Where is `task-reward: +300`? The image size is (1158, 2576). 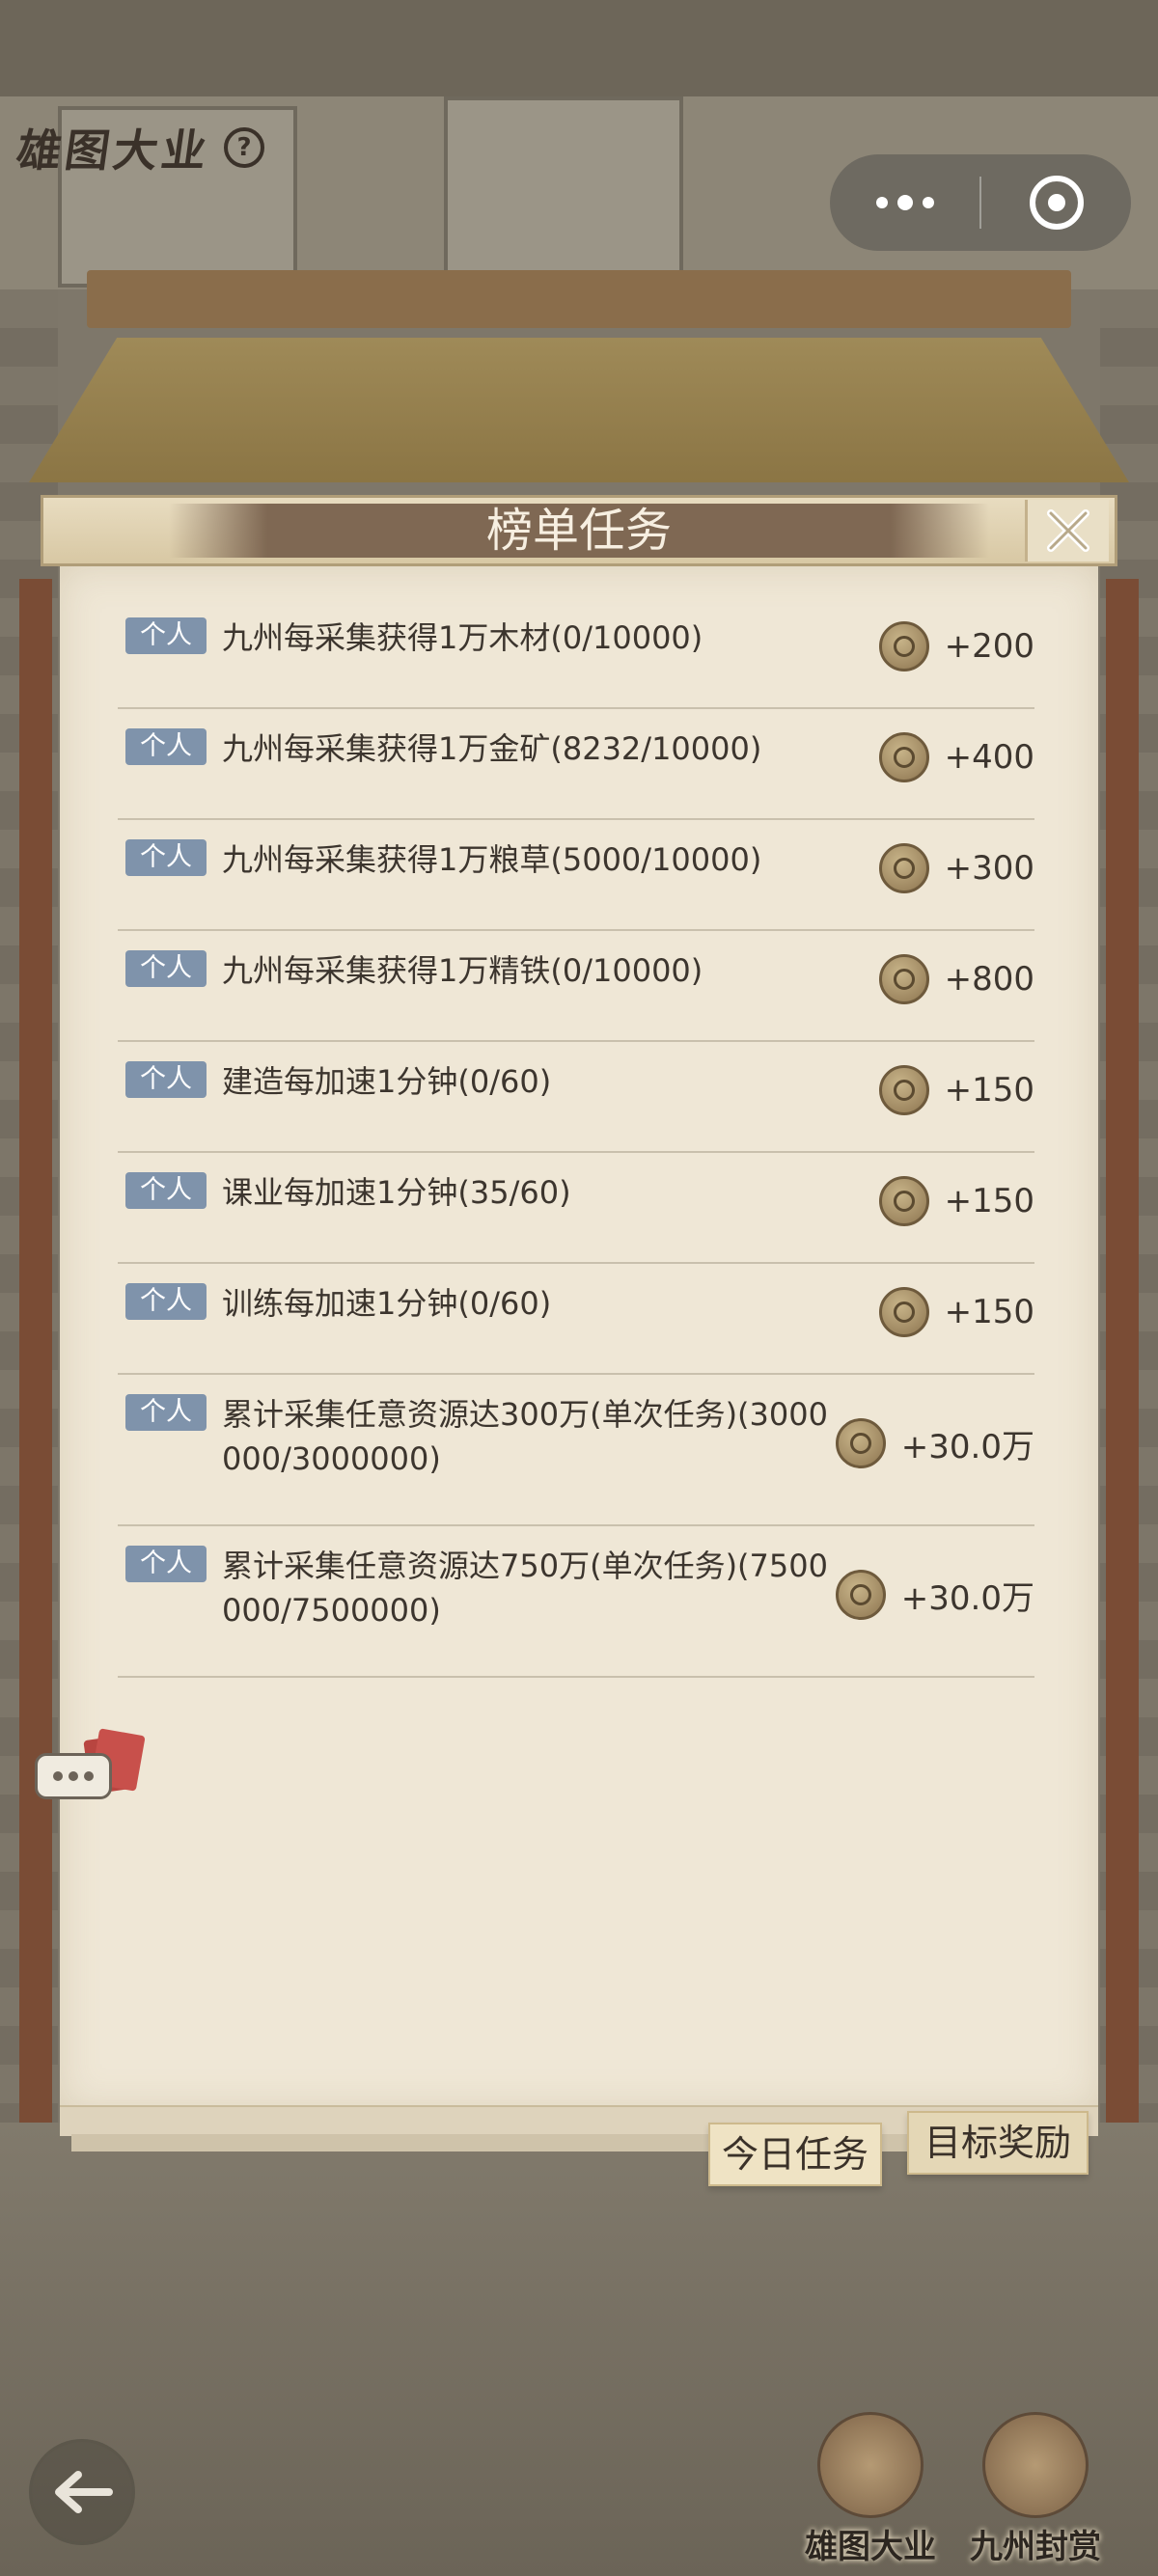 task-reward: +300 is located at coordinates (956, 868).